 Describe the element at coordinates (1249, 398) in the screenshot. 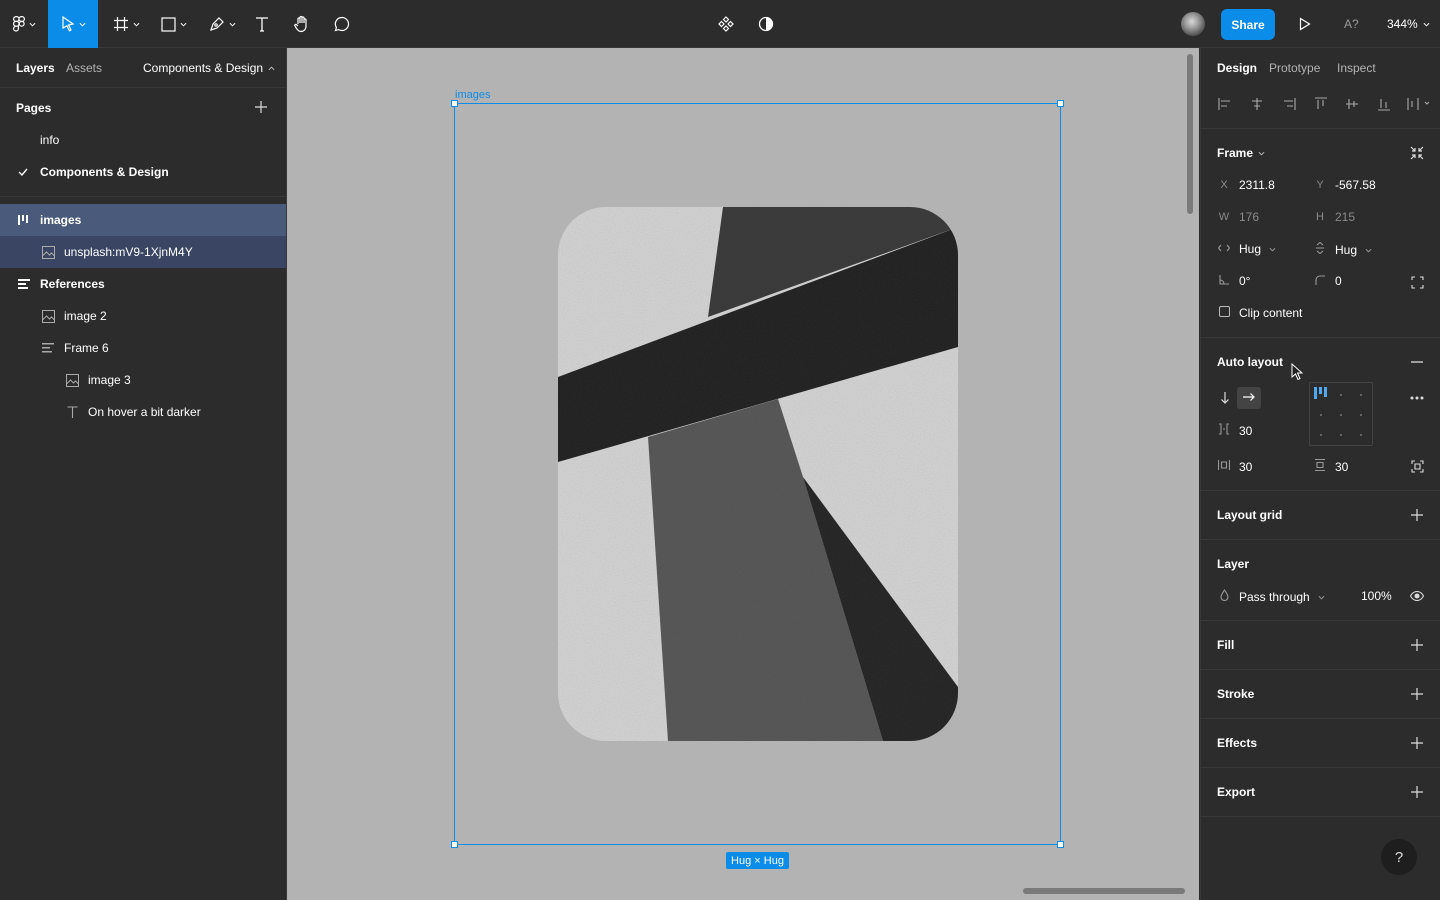

I see `direction-horizontal-button` at that location.